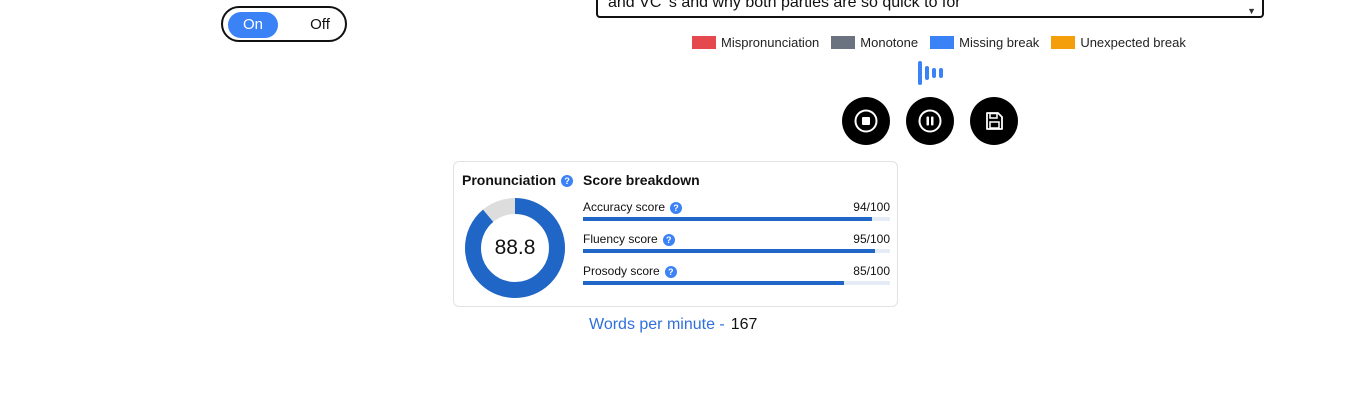 This screenshot has width=1350, height=417. I want to click on accuracy-score-value: 94/100, so click(871, 207).